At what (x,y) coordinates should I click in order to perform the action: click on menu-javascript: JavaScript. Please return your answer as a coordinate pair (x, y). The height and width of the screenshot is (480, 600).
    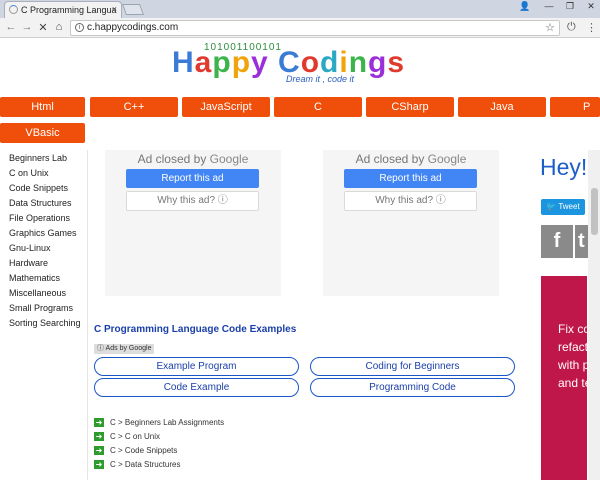
    Looking at the image, I should click on (226, 107).